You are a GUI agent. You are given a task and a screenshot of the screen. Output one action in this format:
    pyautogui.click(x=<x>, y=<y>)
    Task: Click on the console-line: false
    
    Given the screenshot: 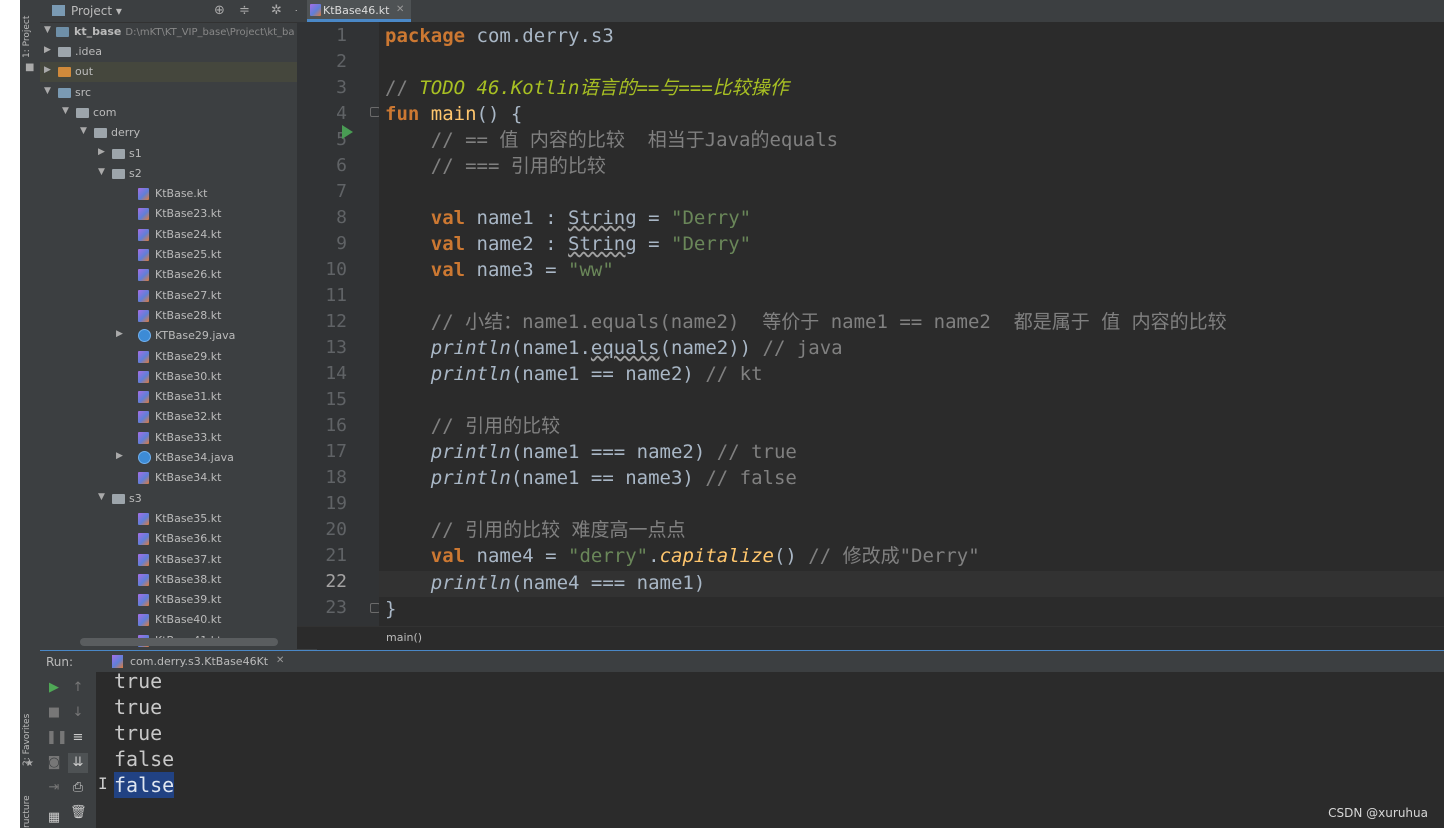 What is the action you would take?
    pyautogui.click(x=144, y=785)
    